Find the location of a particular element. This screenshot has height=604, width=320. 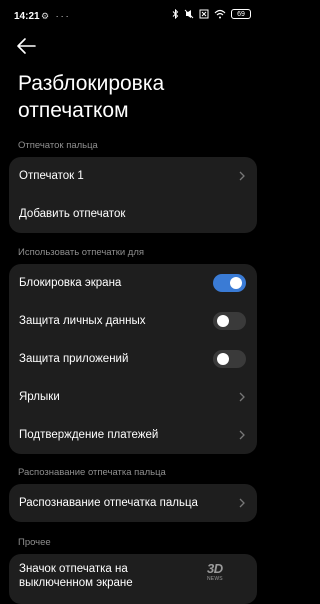

recognition-item: Распознавание отпечатка пальца is located at coordinates (133, 503).